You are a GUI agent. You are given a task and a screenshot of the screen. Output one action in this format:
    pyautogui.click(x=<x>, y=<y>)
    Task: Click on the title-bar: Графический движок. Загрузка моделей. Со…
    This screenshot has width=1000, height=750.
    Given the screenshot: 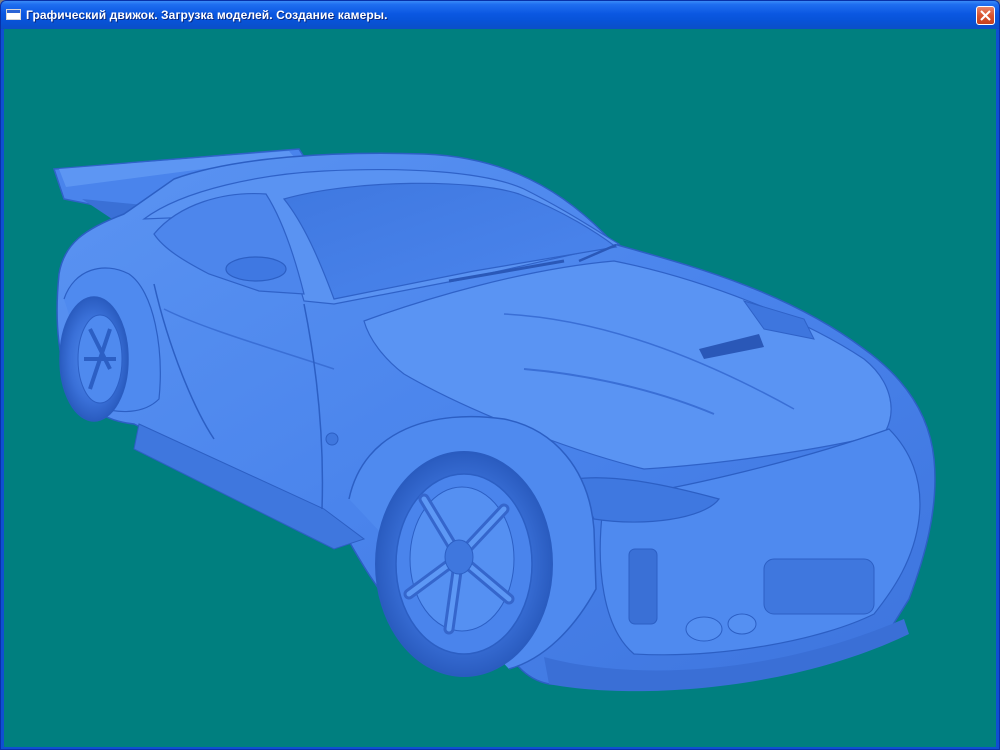 What is the action you would take?
    pyautogui.click(x=500, y=15)
    